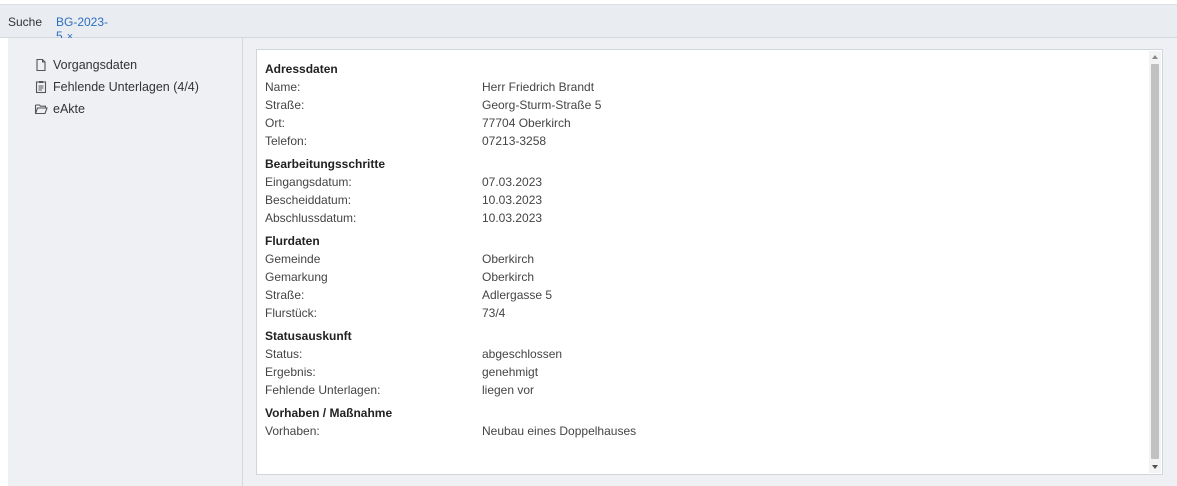  Describe the element at coordinates (323, 390) in the screenshot. I see `detail-label: Fehlende Unterlagen:` at that location.